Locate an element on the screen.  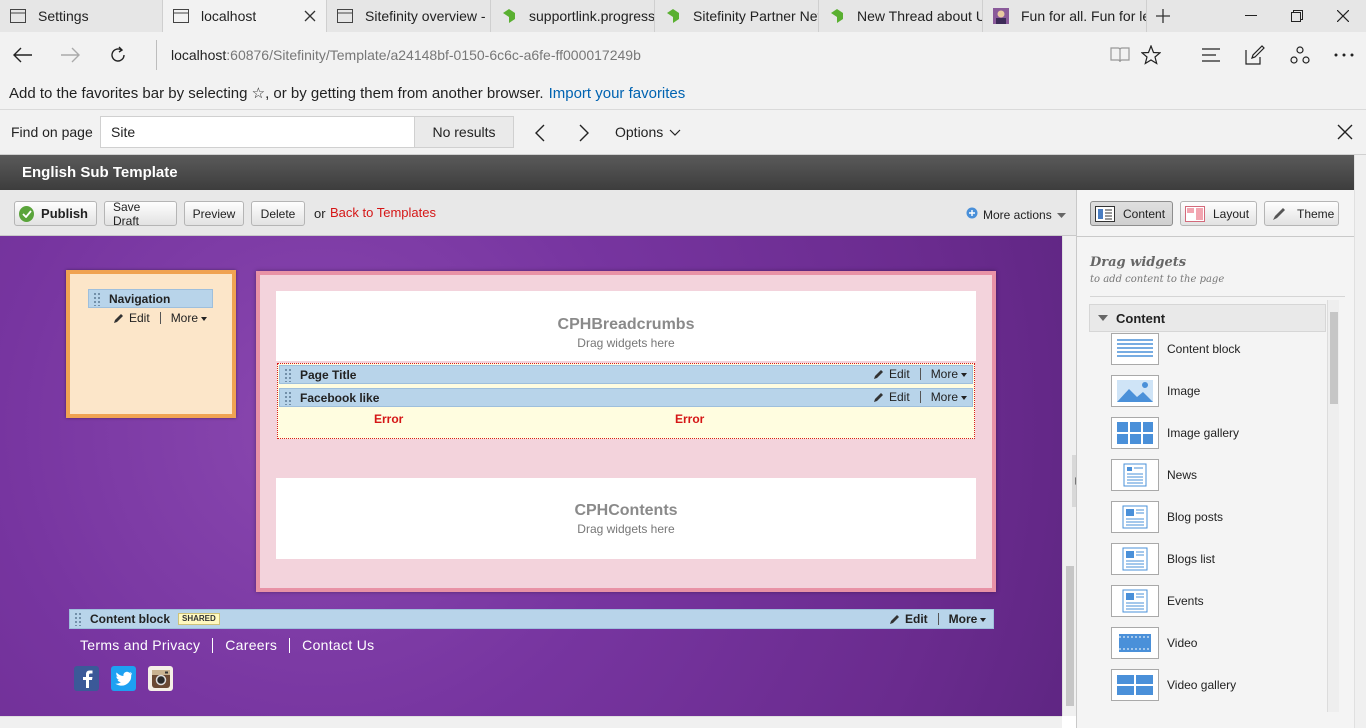
more-menu-icon is located at coordinates (1344, 55).